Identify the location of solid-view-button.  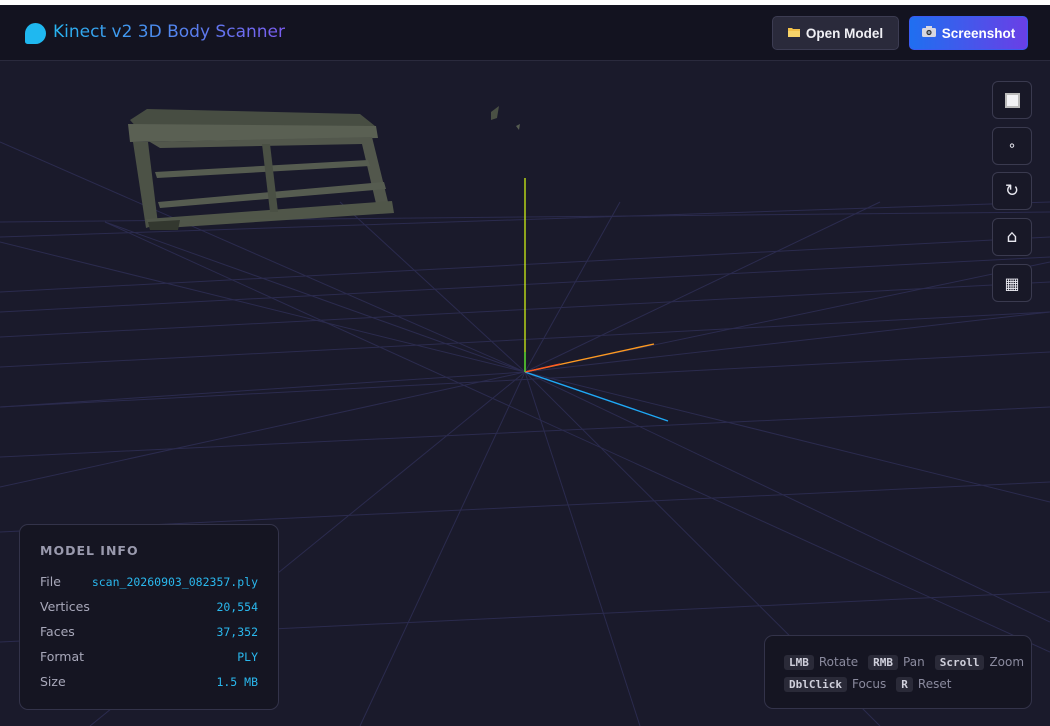
(1012, 100).